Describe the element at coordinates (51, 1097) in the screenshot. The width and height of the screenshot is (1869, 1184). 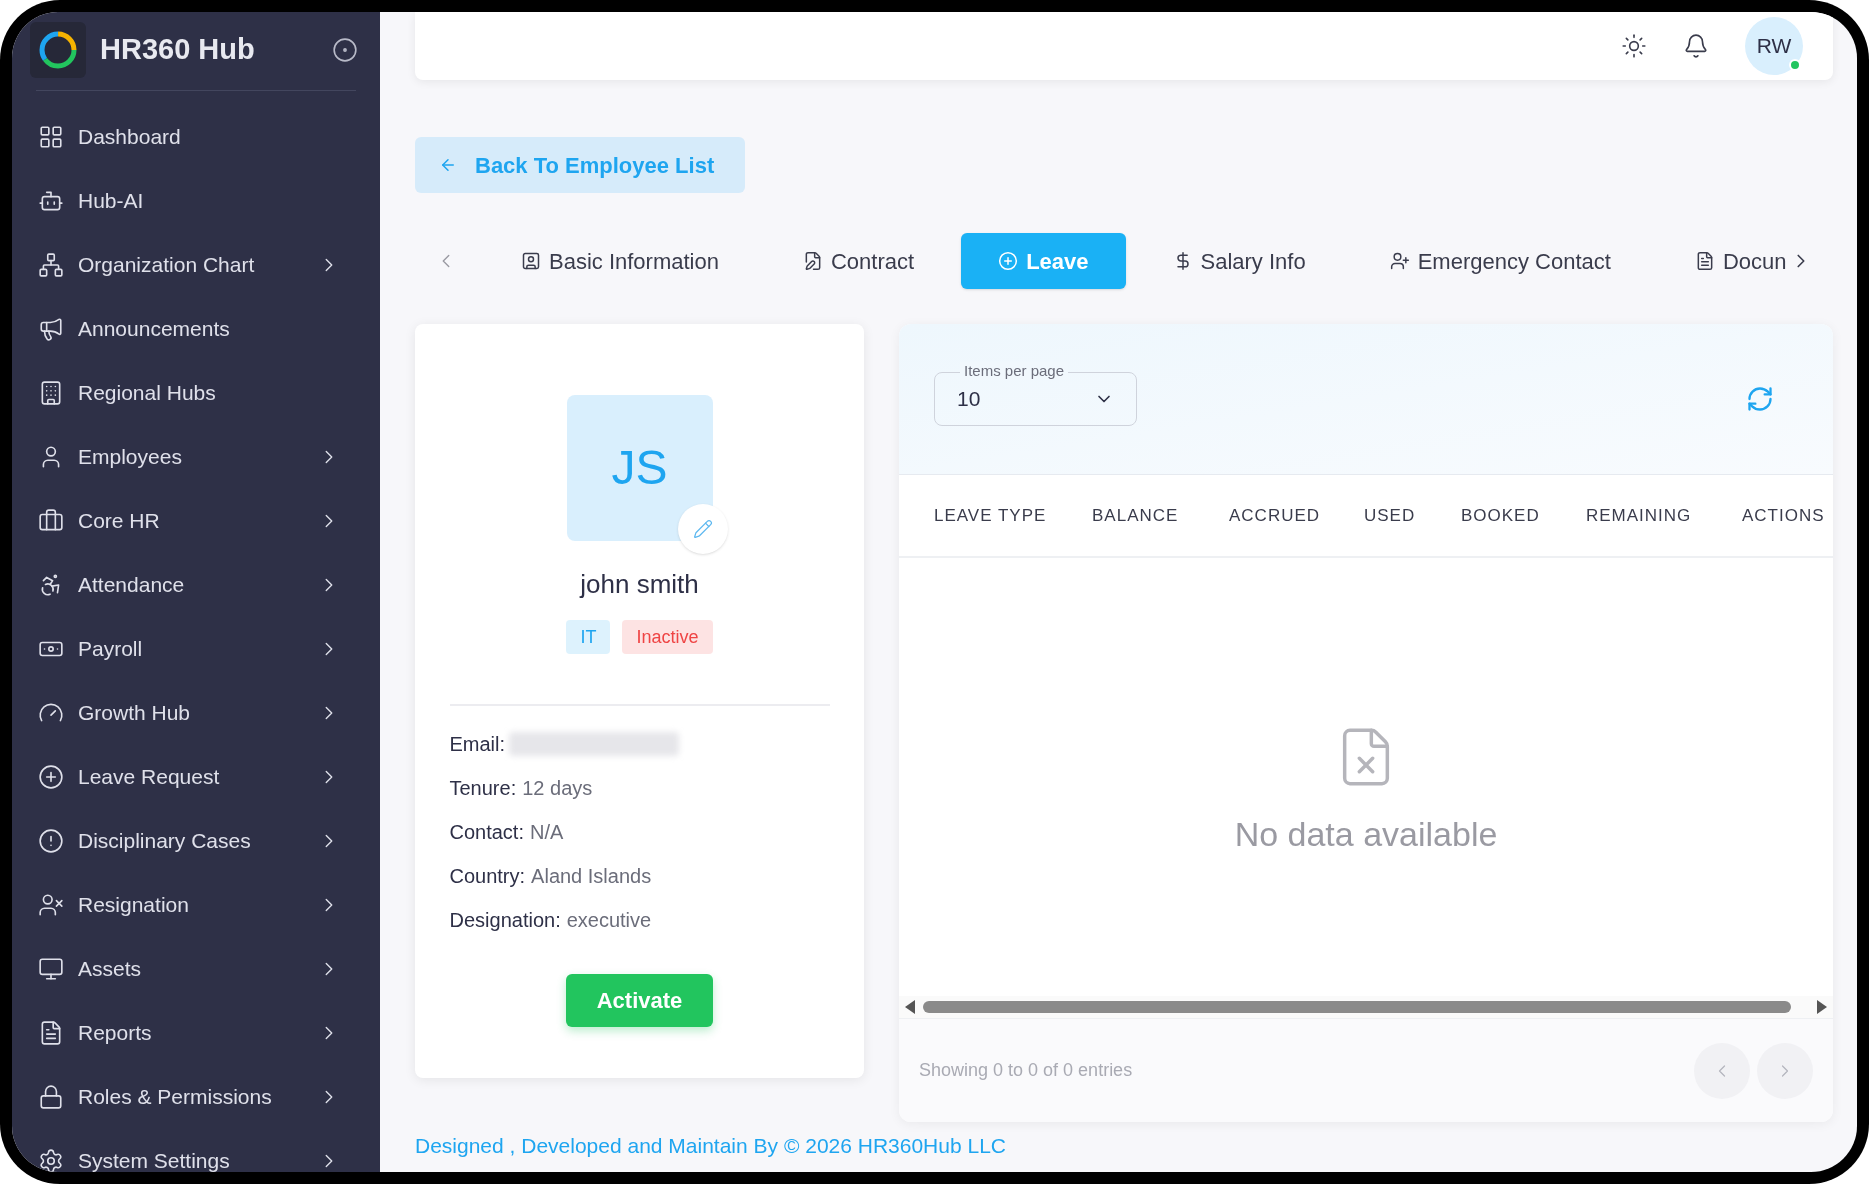
I see `lock-icon` at that location.